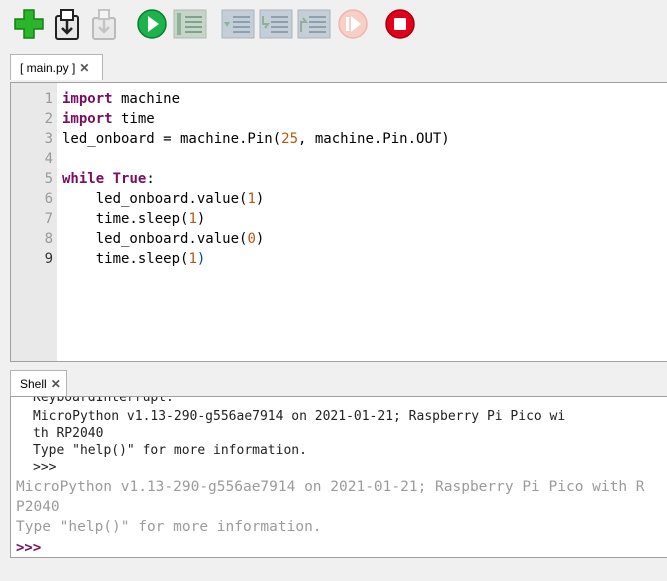 The image size is (667, 581). I want to click on save-file-icon, so click(104, 24).